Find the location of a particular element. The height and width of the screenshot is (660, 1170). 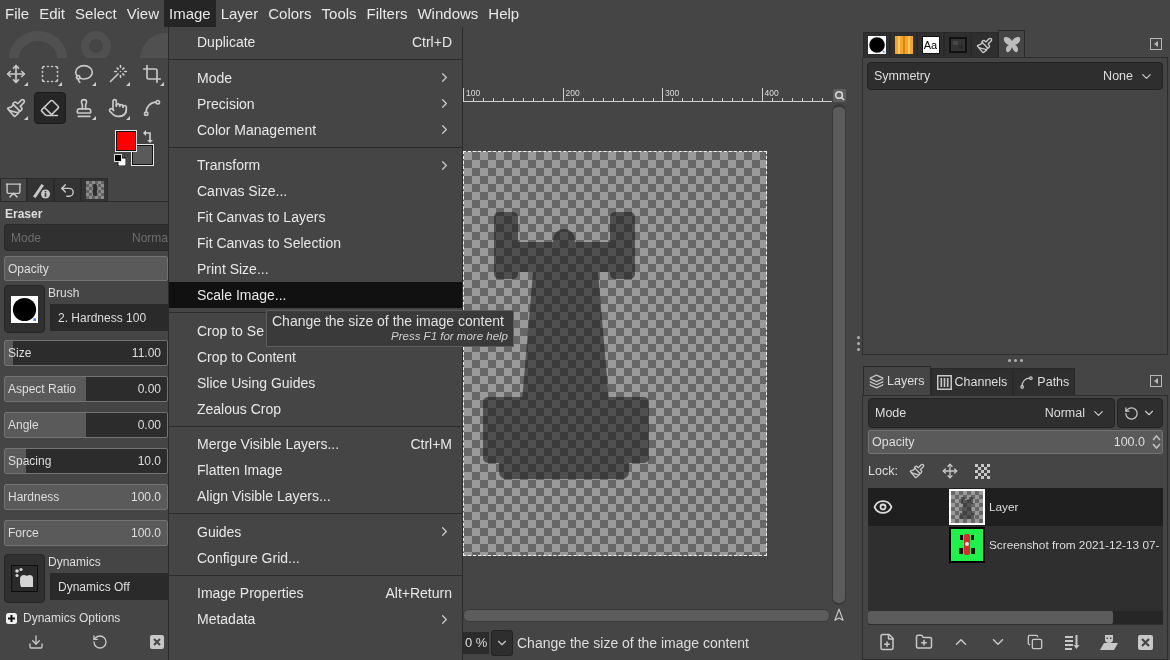

lock-label: Lock: is located at coordinates (883, 471).